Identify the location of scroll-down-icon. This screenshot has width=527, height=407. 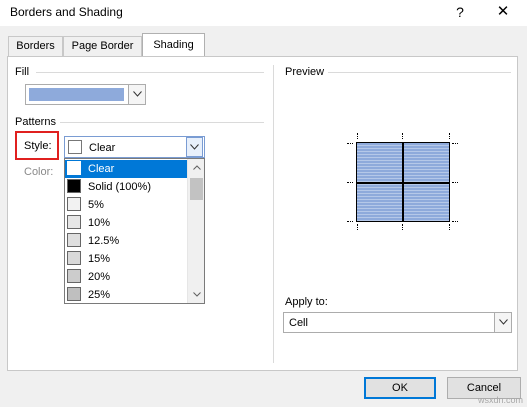
(196, 294).